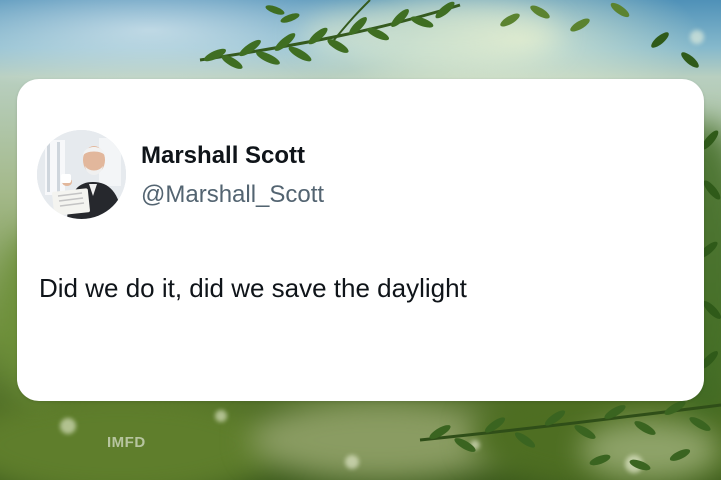 This screenshot has height=480, width=721. Describe the element at coordinates (232, 195) in the screenshot. I see `user-handle: @Marshall_Scott` at that location.